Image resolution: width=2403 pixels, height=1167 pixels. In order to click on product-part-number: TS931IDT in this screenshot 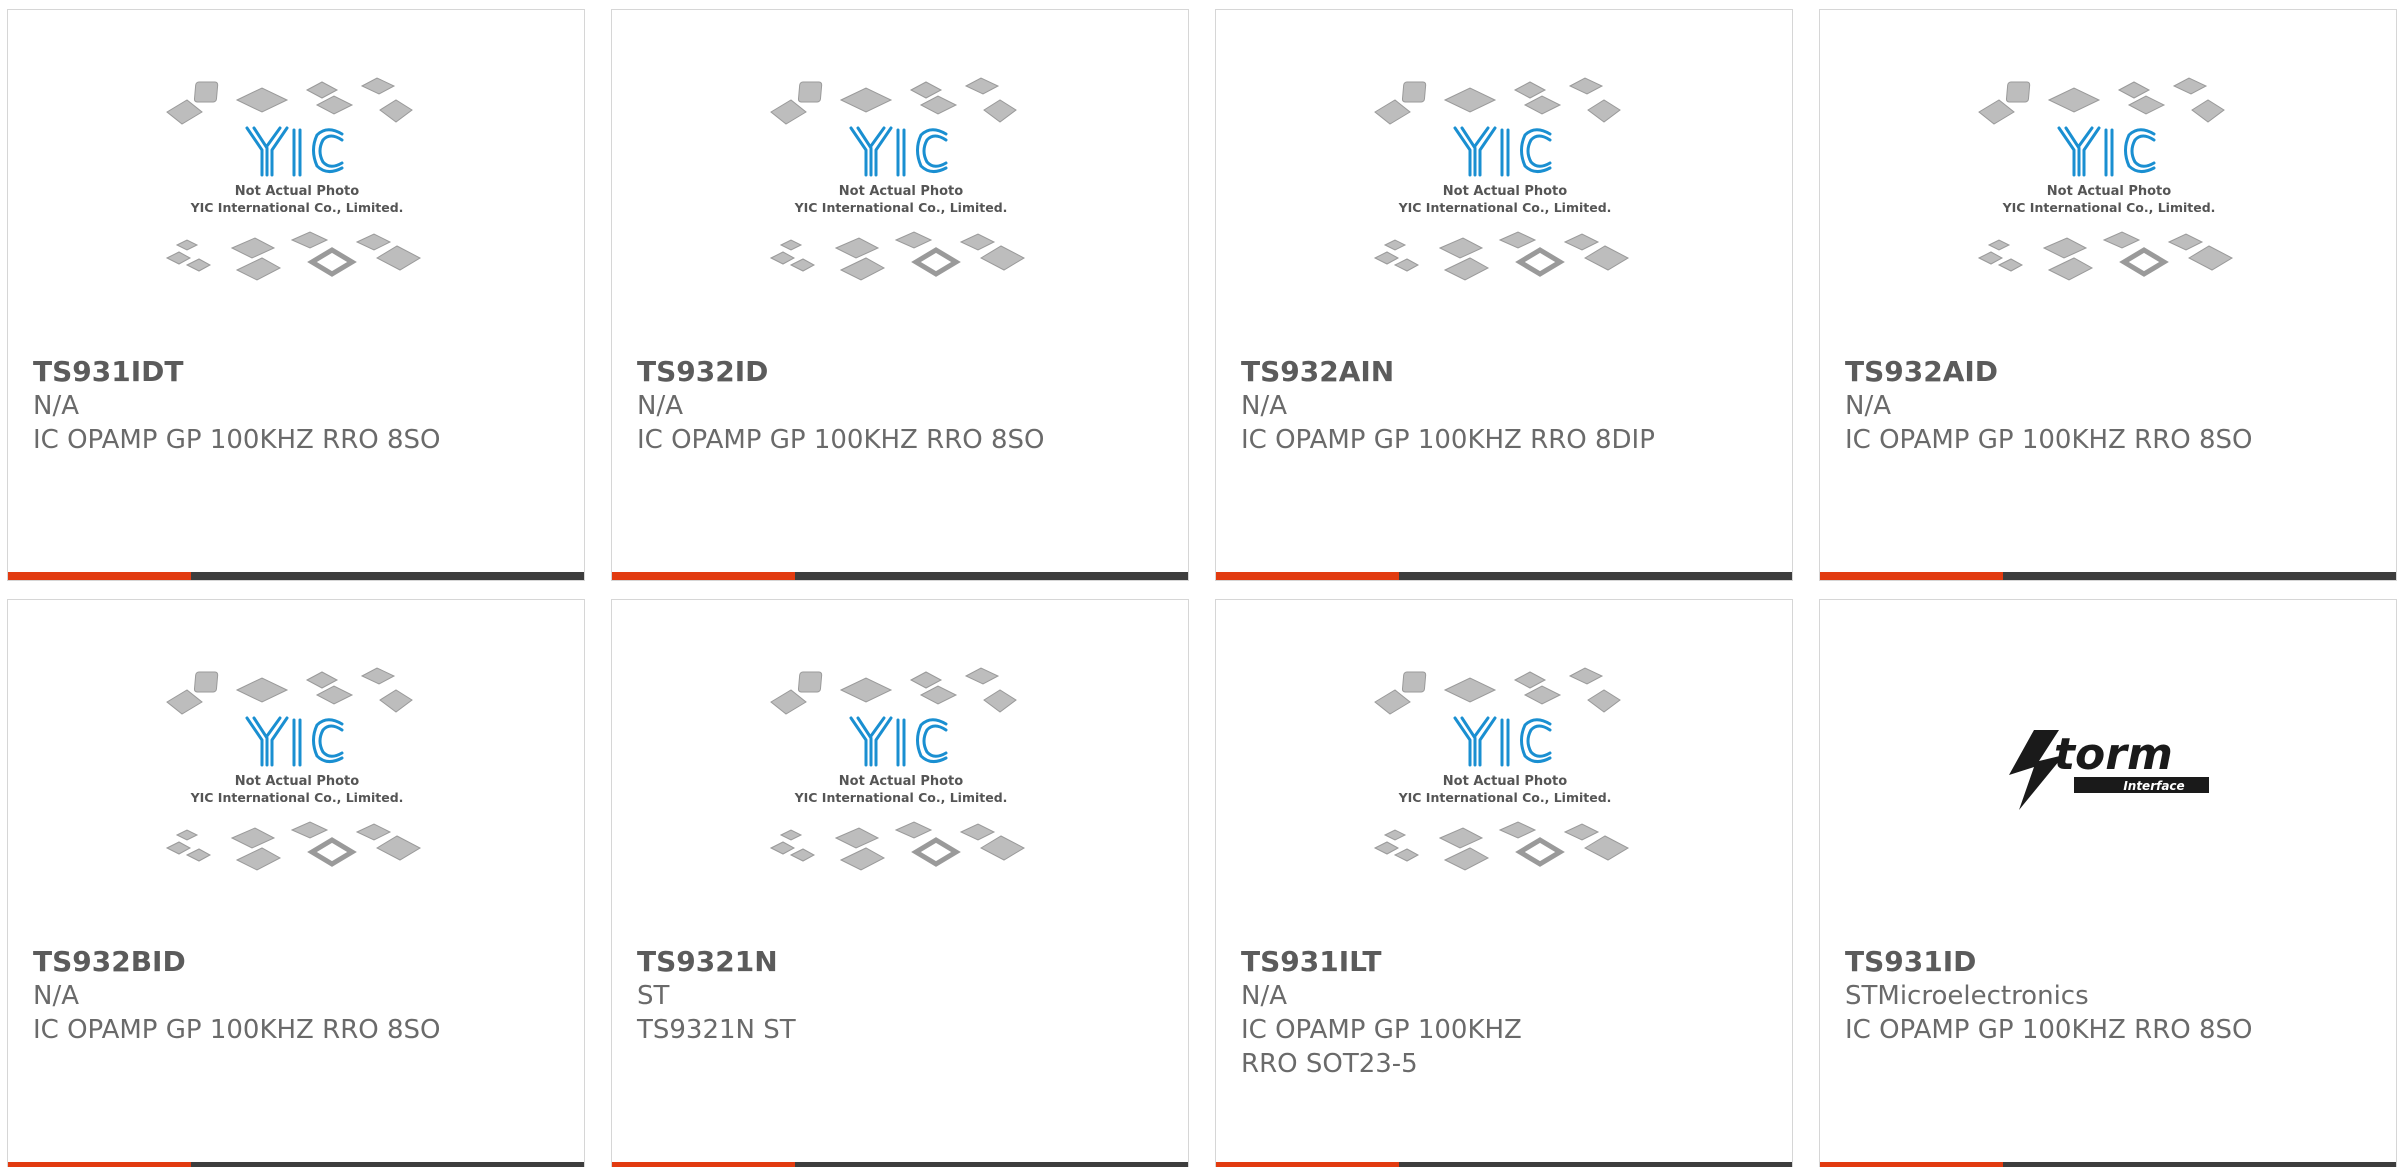, I will do `click(293, 372)`.